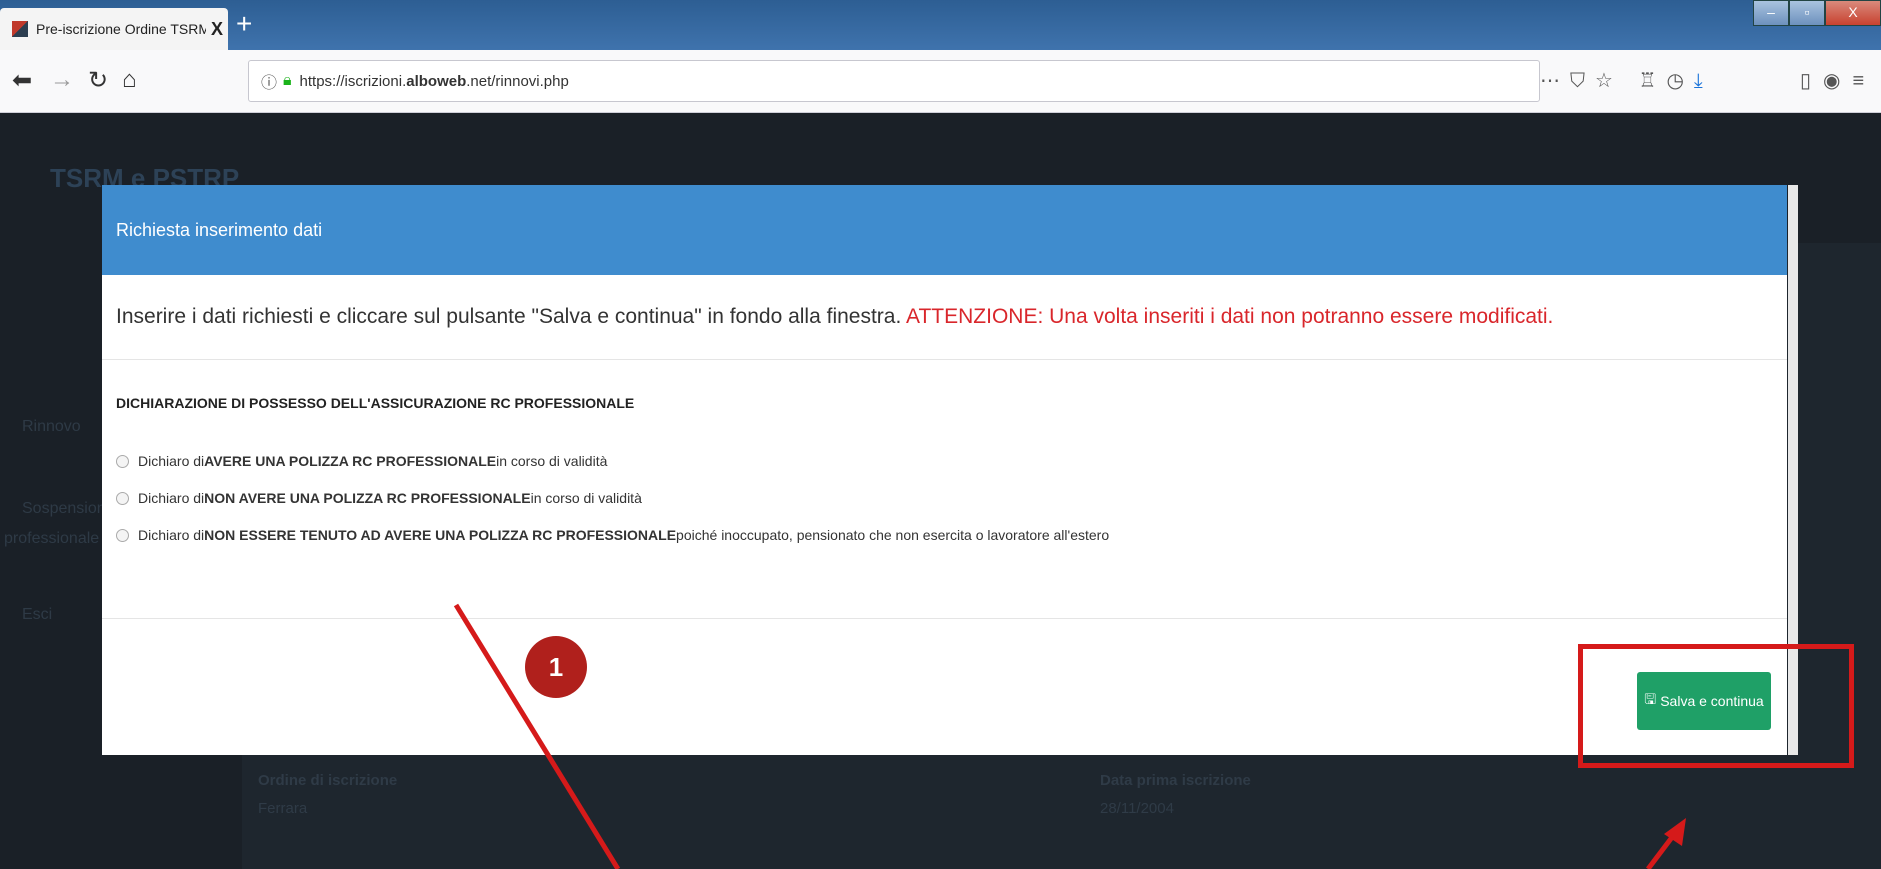  I want to click on arrow-line-left, so click(537, 736).